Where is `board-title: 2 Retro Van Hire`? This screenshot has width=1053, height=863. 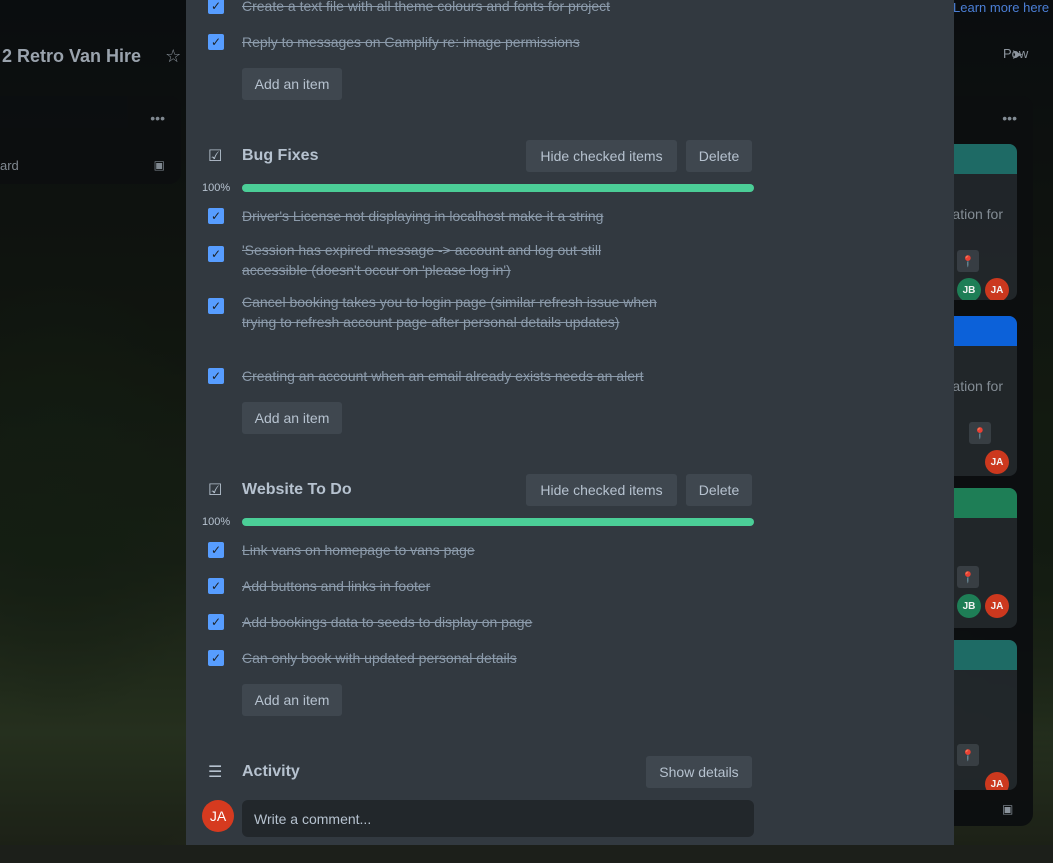
board-title: 2 Retro Van Hire is located at coordinates (71, 56).